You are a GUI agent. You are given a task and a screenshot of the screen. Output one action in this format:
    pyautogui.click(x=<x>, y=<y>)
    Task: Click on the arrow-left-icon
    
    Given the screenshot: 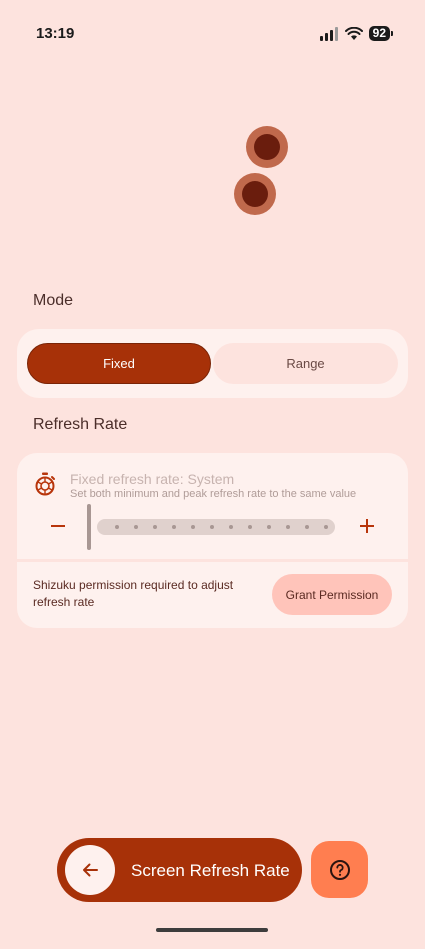 What is the action you would take?
    pyautogui.click(x=90, y=870)
    